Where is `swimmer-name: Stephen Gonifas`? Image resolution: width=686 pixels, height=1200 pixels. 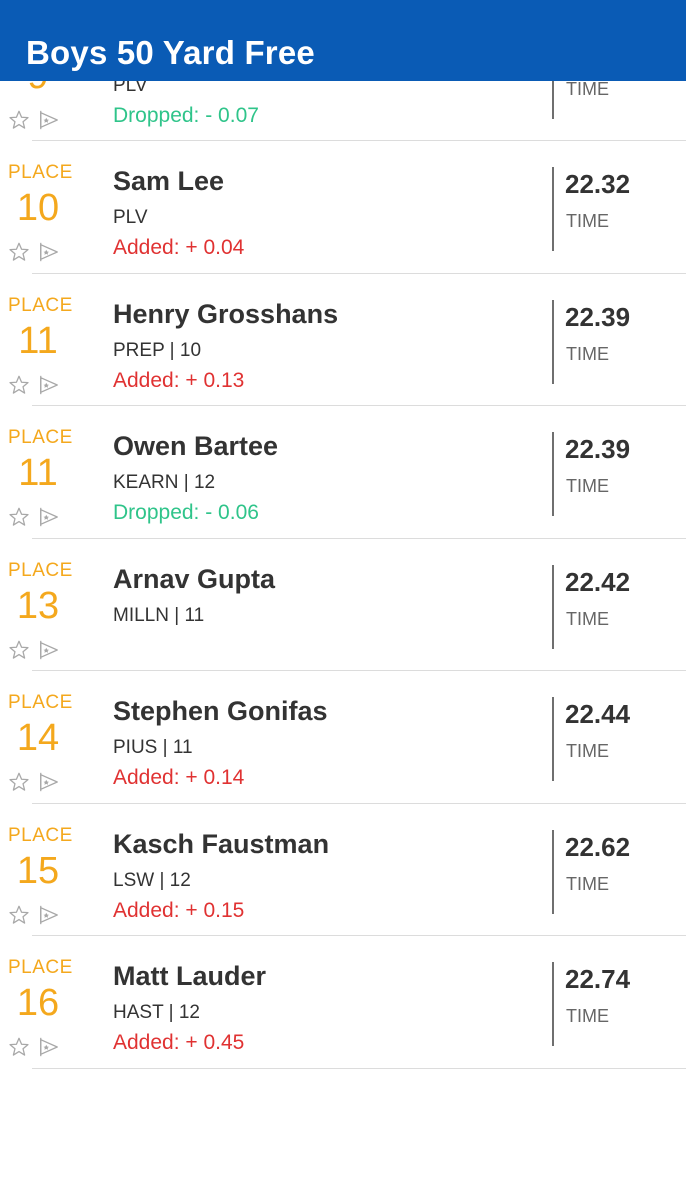
swimmer-name: Stephen Gonifas is located at coordinates (220, 711).